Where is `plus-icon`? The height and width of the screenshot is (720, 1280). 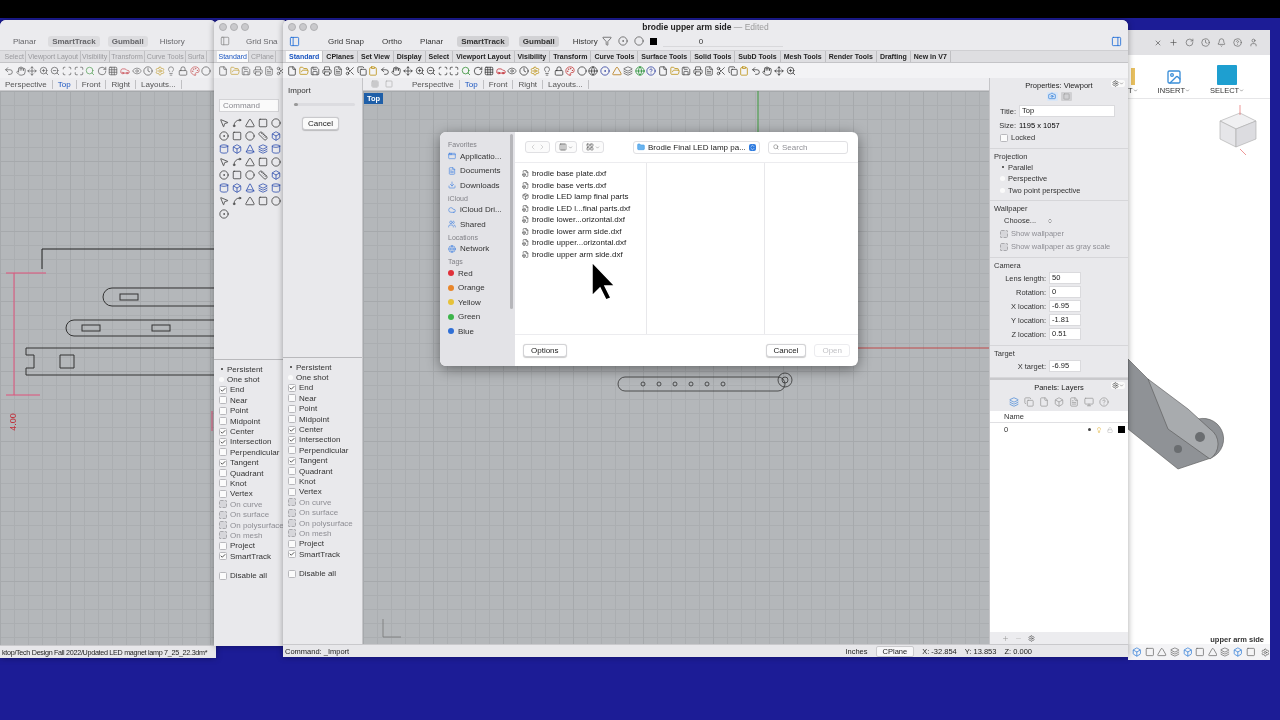
plus-icon is located at coordinates (1173, 42).